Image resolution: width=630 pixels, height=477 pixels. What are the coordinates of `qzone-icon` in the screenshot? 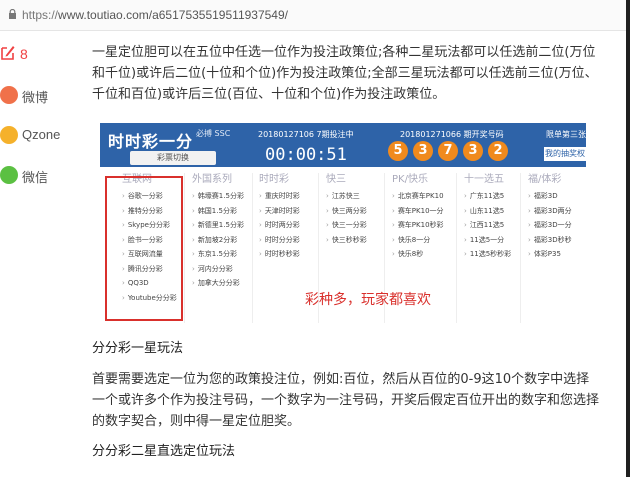 It's located at (9, 135).